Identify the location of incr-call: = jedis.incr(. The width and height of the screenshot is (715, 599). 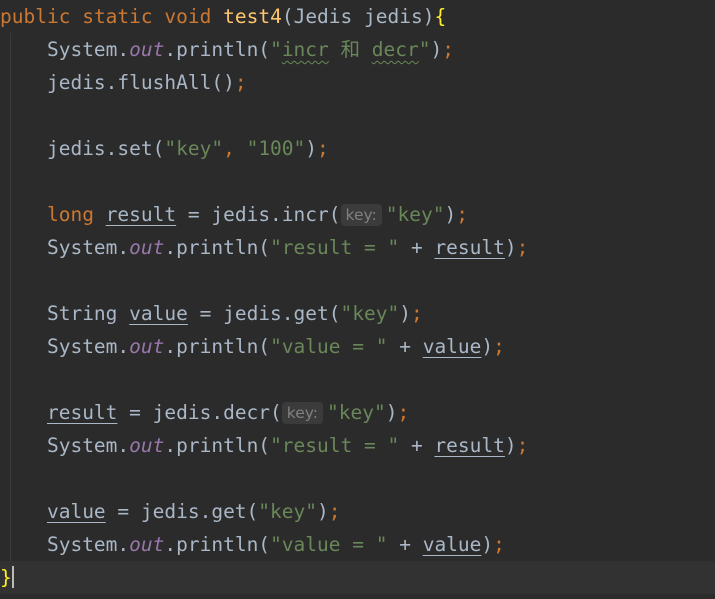
(258, 214).